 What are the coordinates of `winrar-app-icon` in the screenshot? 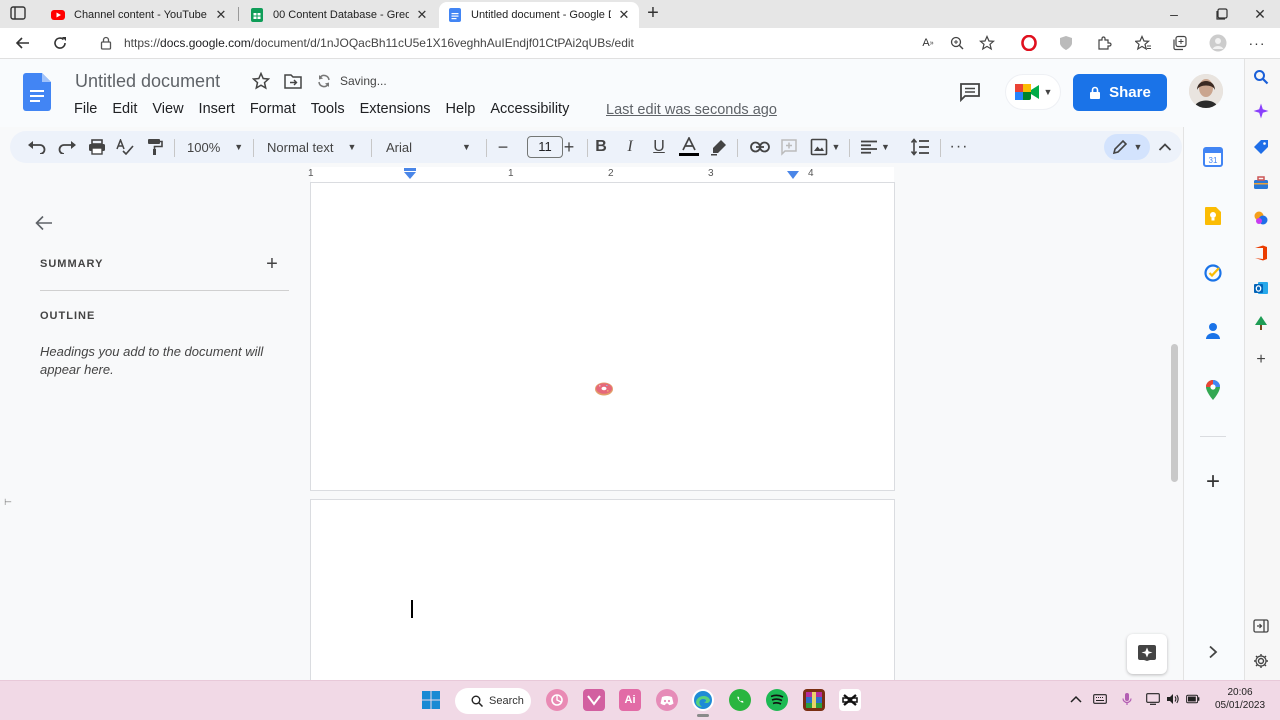 It's located at (814, 700).